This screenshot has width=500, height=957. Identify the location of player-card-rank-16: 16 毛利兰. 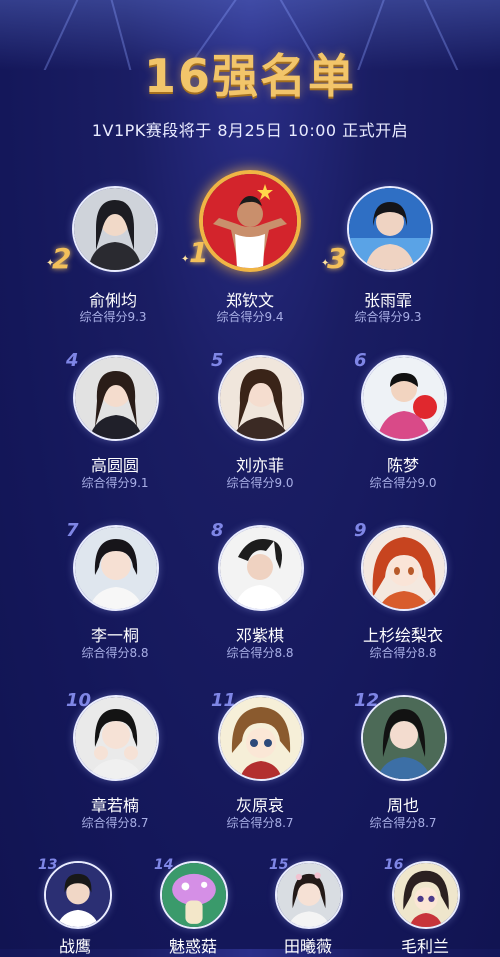
(425, 906).